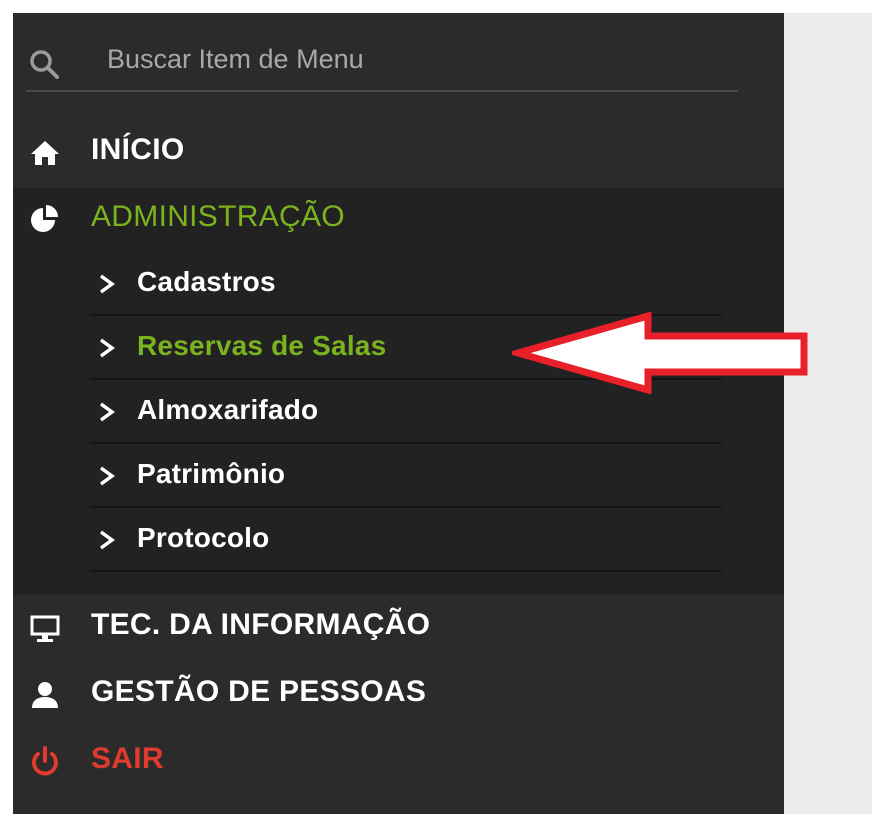 This screenshot has height=827, width=876. I want to click on power-icon, so click(45, 761).